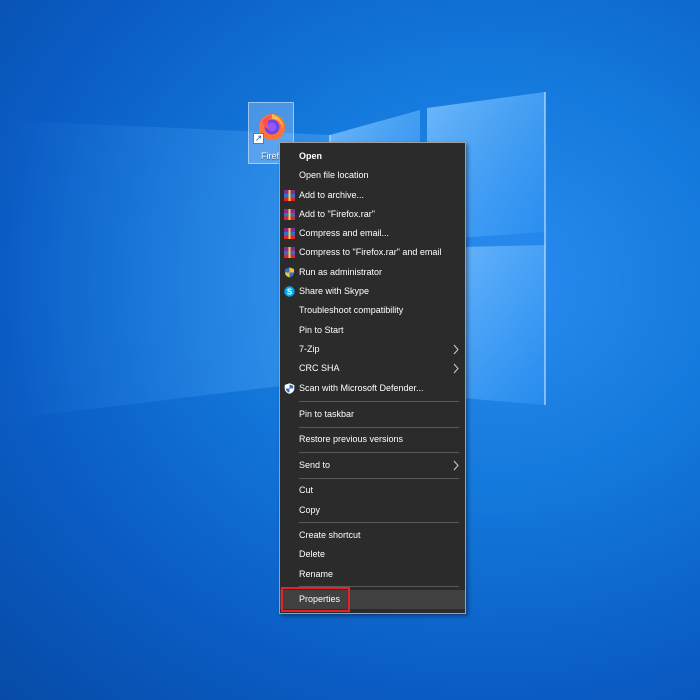 The image size is (700, 700). I want to click on menu-item-delete: Delete, so click(372, 554).